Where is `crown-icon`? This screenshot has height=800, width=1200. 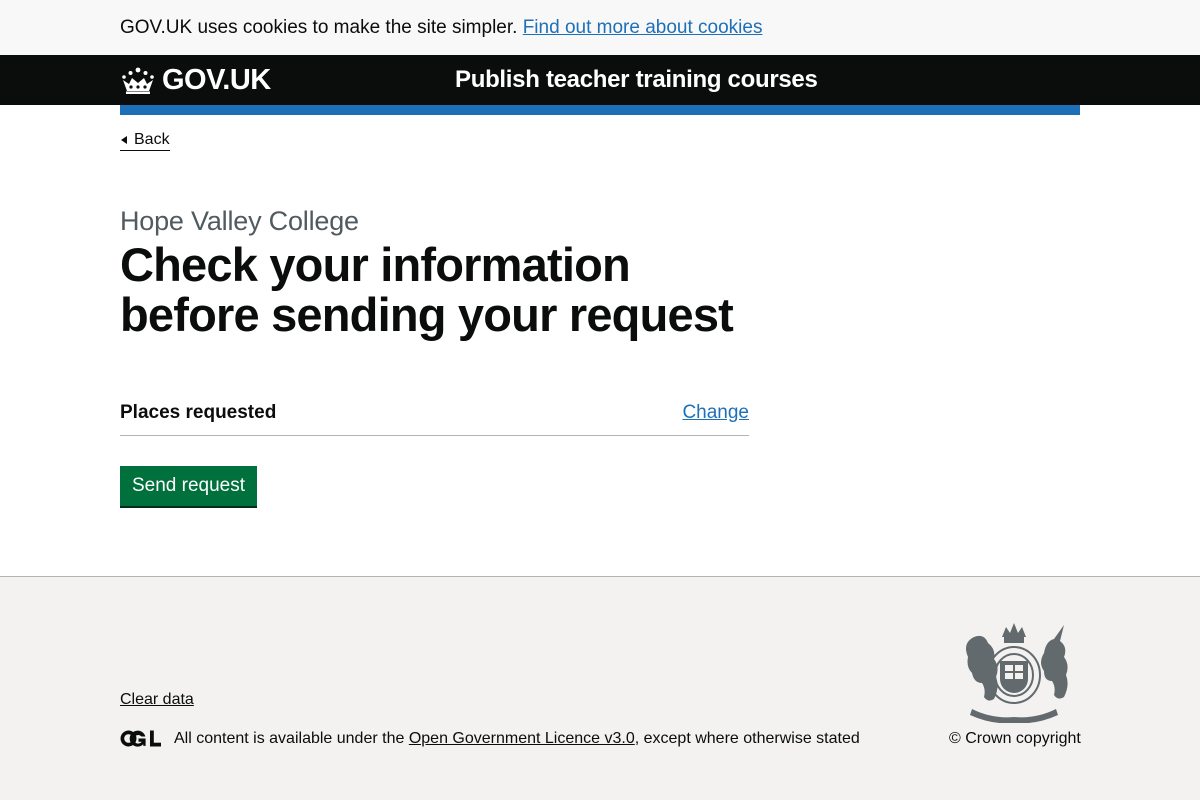
crown-icon is located at coordinates (138, 80).